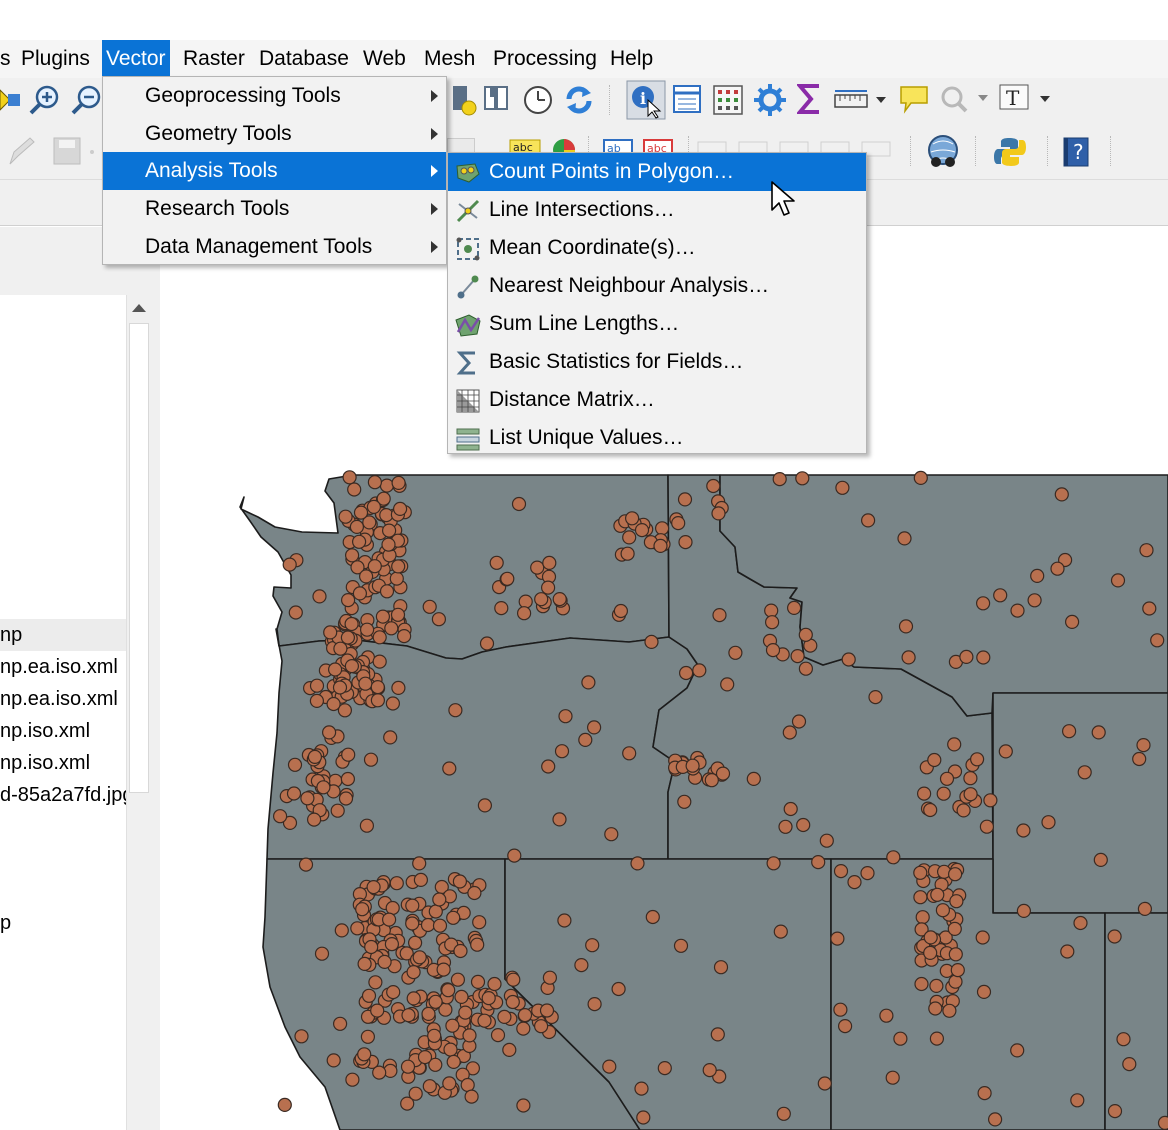 This screenshot has height=1130, width=1168. I want to click on measure-icon, so click(862, 100).